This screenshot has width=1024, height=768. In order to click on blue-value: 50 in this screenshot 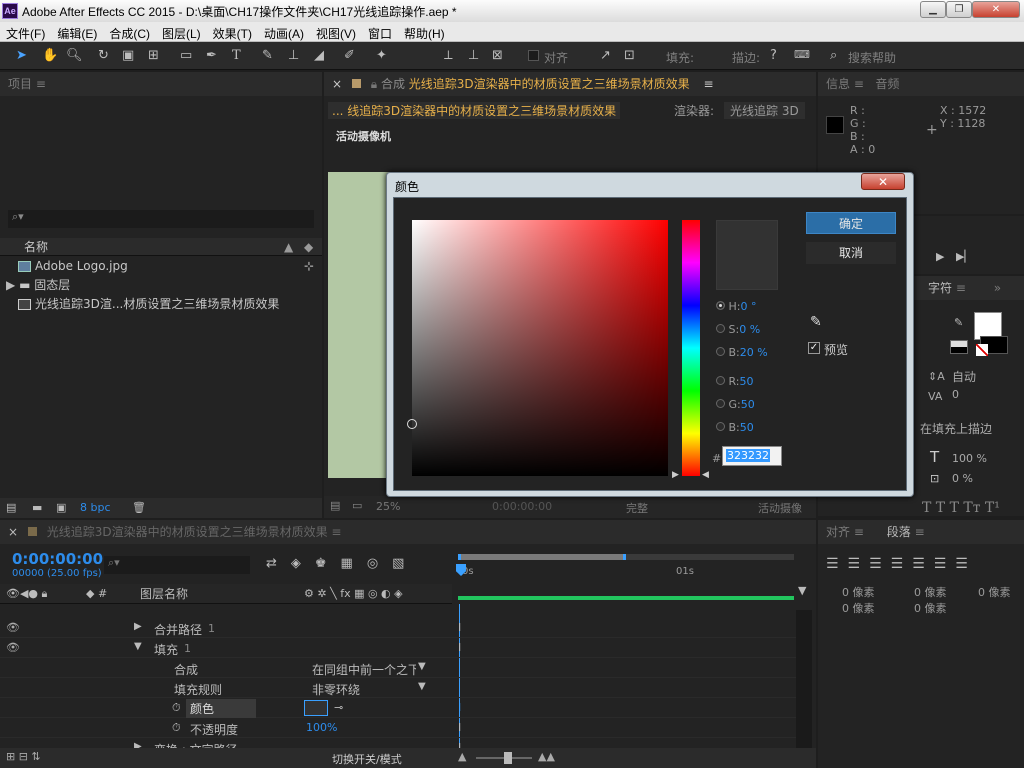, I will do `click(747, 427)`.